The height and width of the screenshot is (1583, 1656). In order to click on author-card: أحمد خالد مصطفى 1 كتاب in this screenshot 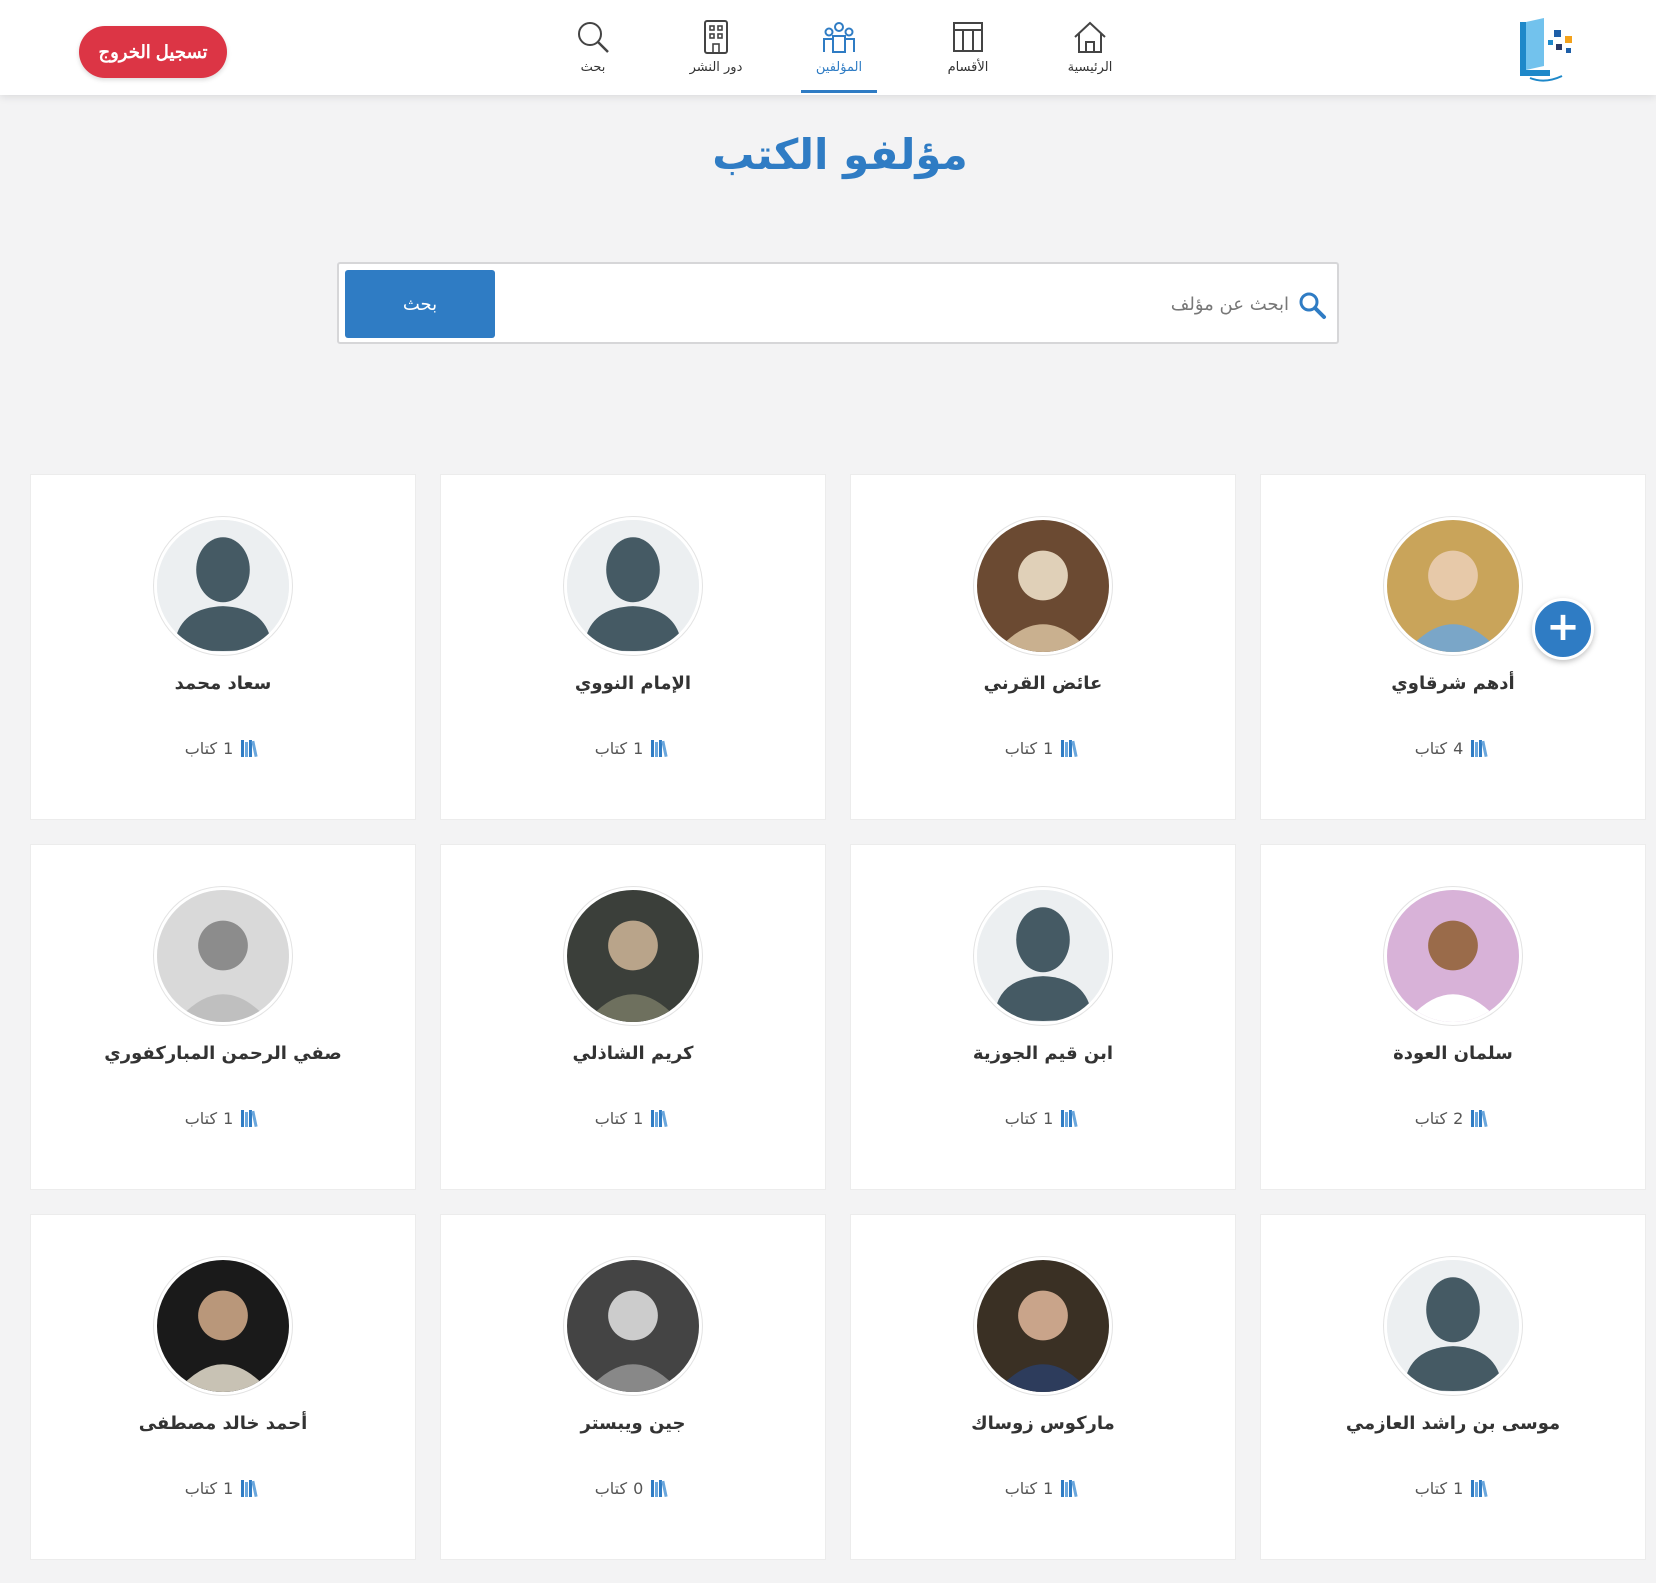, I will do `click(223, 1387)`.